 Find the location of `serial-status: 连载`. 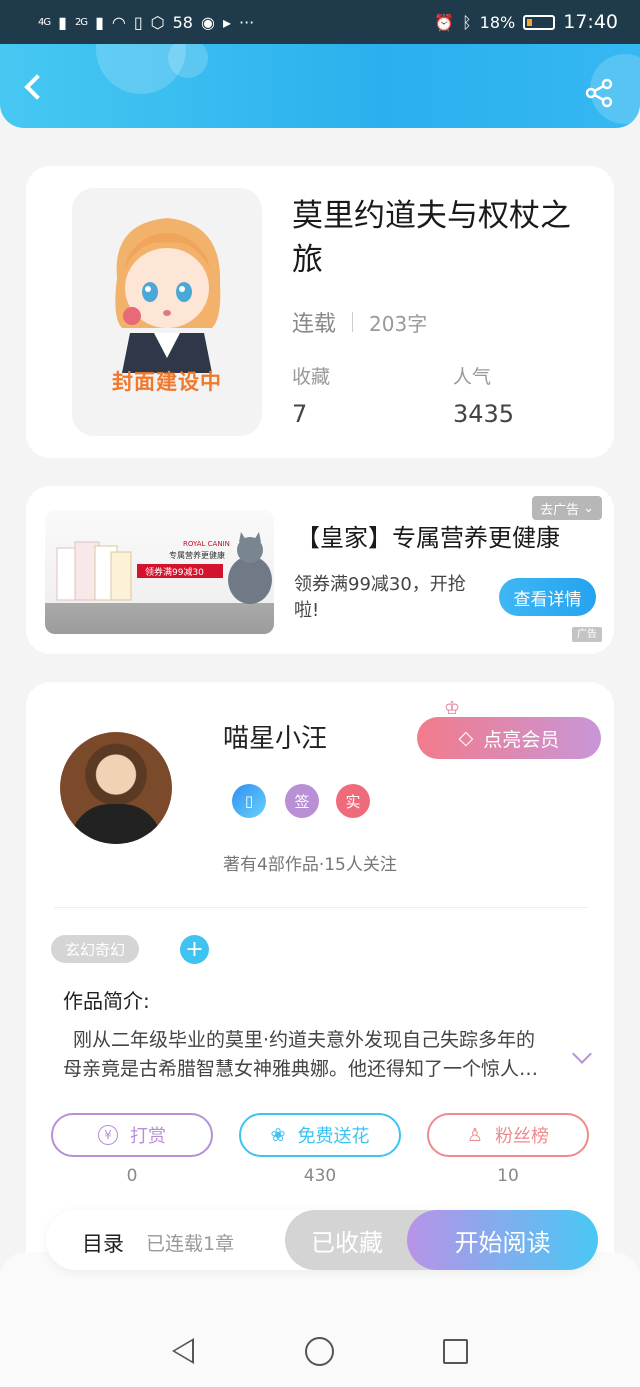

serial-status: 连载 is located at coordinates (314, 324).